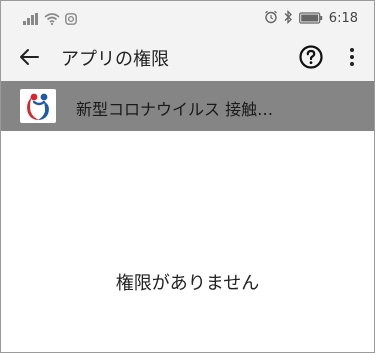 This screenshot has width=375, height=353. I want to click on empty-state-message: 権限がありません, so click(187, 283).